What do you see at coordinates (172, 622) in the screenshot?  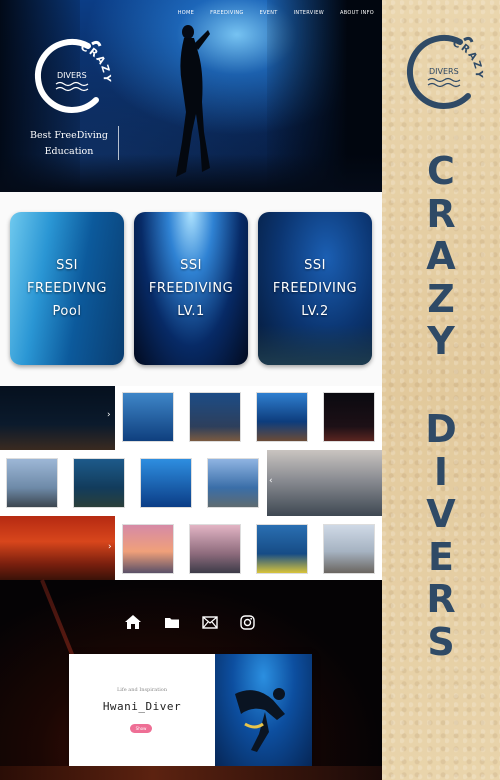 I see `folder-icon` at bounding box center [172, 622].